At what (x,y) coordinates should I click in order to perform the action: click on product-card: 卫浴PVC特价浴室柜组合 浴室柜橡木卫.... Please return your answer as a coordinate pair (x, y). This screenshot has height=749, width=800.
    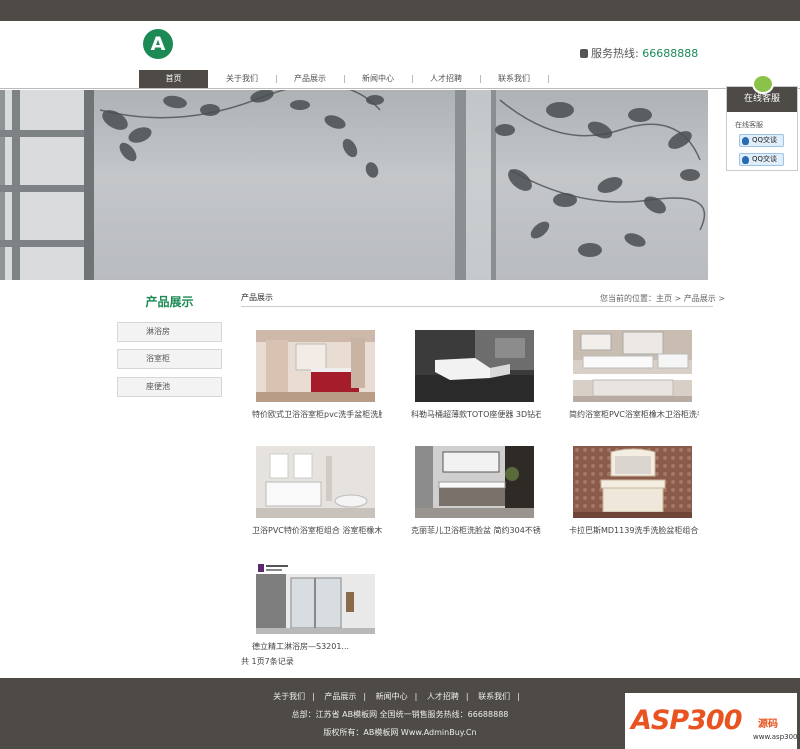
    Looking at the image, I should click on (314, 493).